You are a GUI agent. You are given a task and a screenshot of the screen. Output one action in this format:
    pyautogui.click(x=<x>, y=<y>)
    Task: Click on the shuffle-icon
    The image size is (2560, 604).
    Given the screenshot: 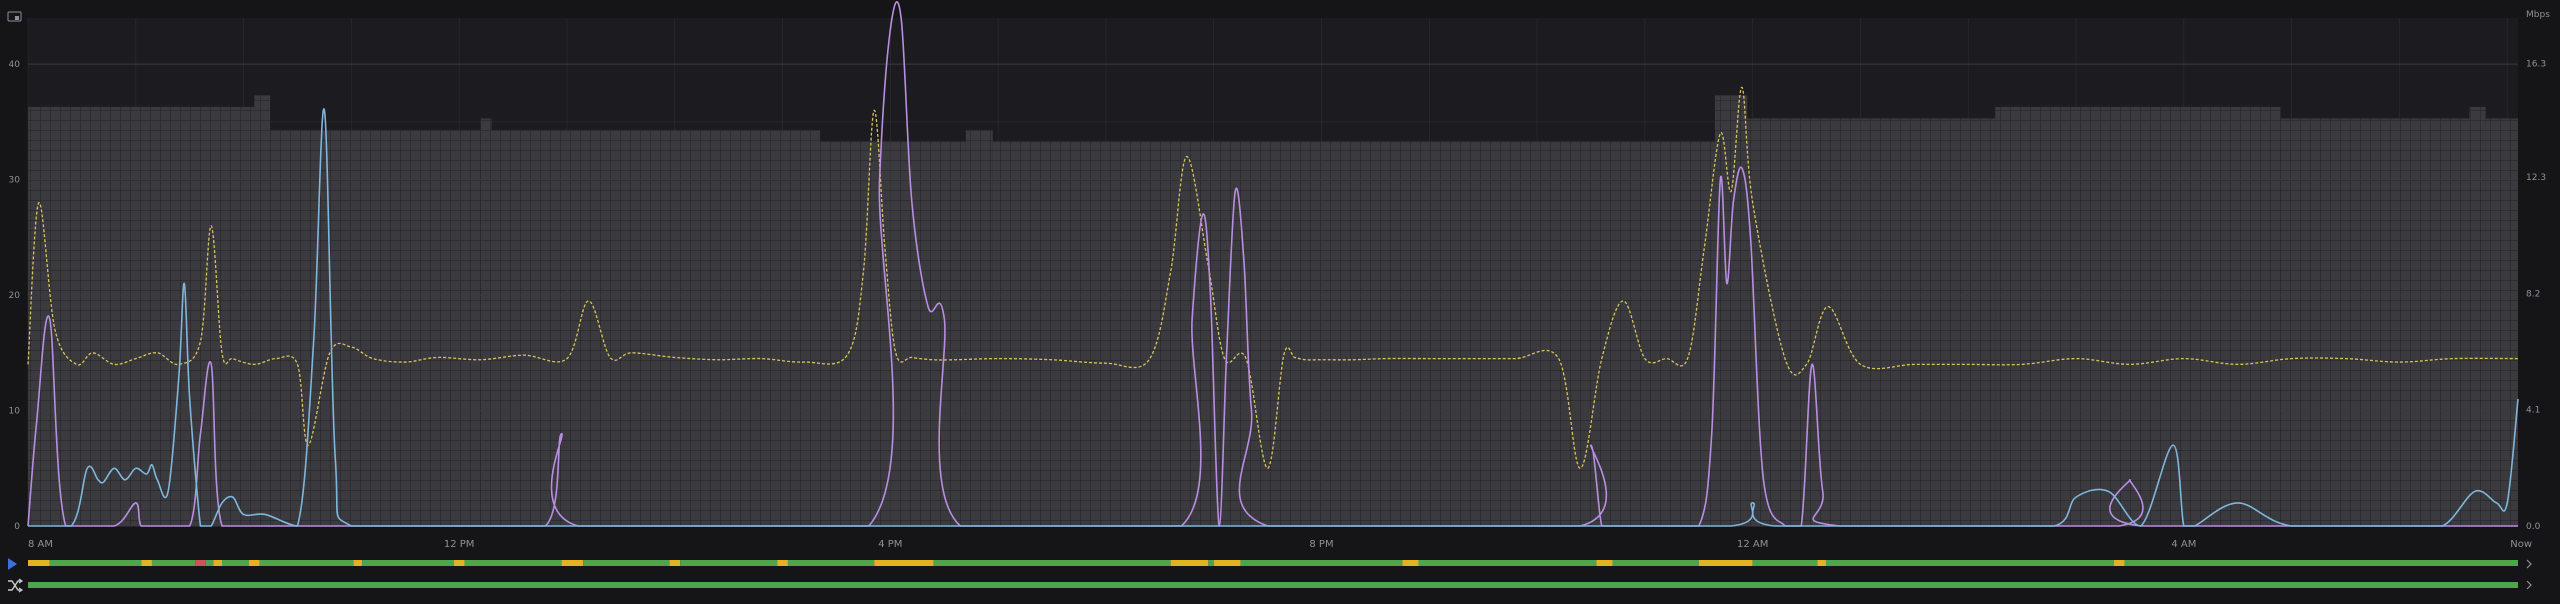 What is the action you would take?
    pyautogui.click(x=16, y=585)
    